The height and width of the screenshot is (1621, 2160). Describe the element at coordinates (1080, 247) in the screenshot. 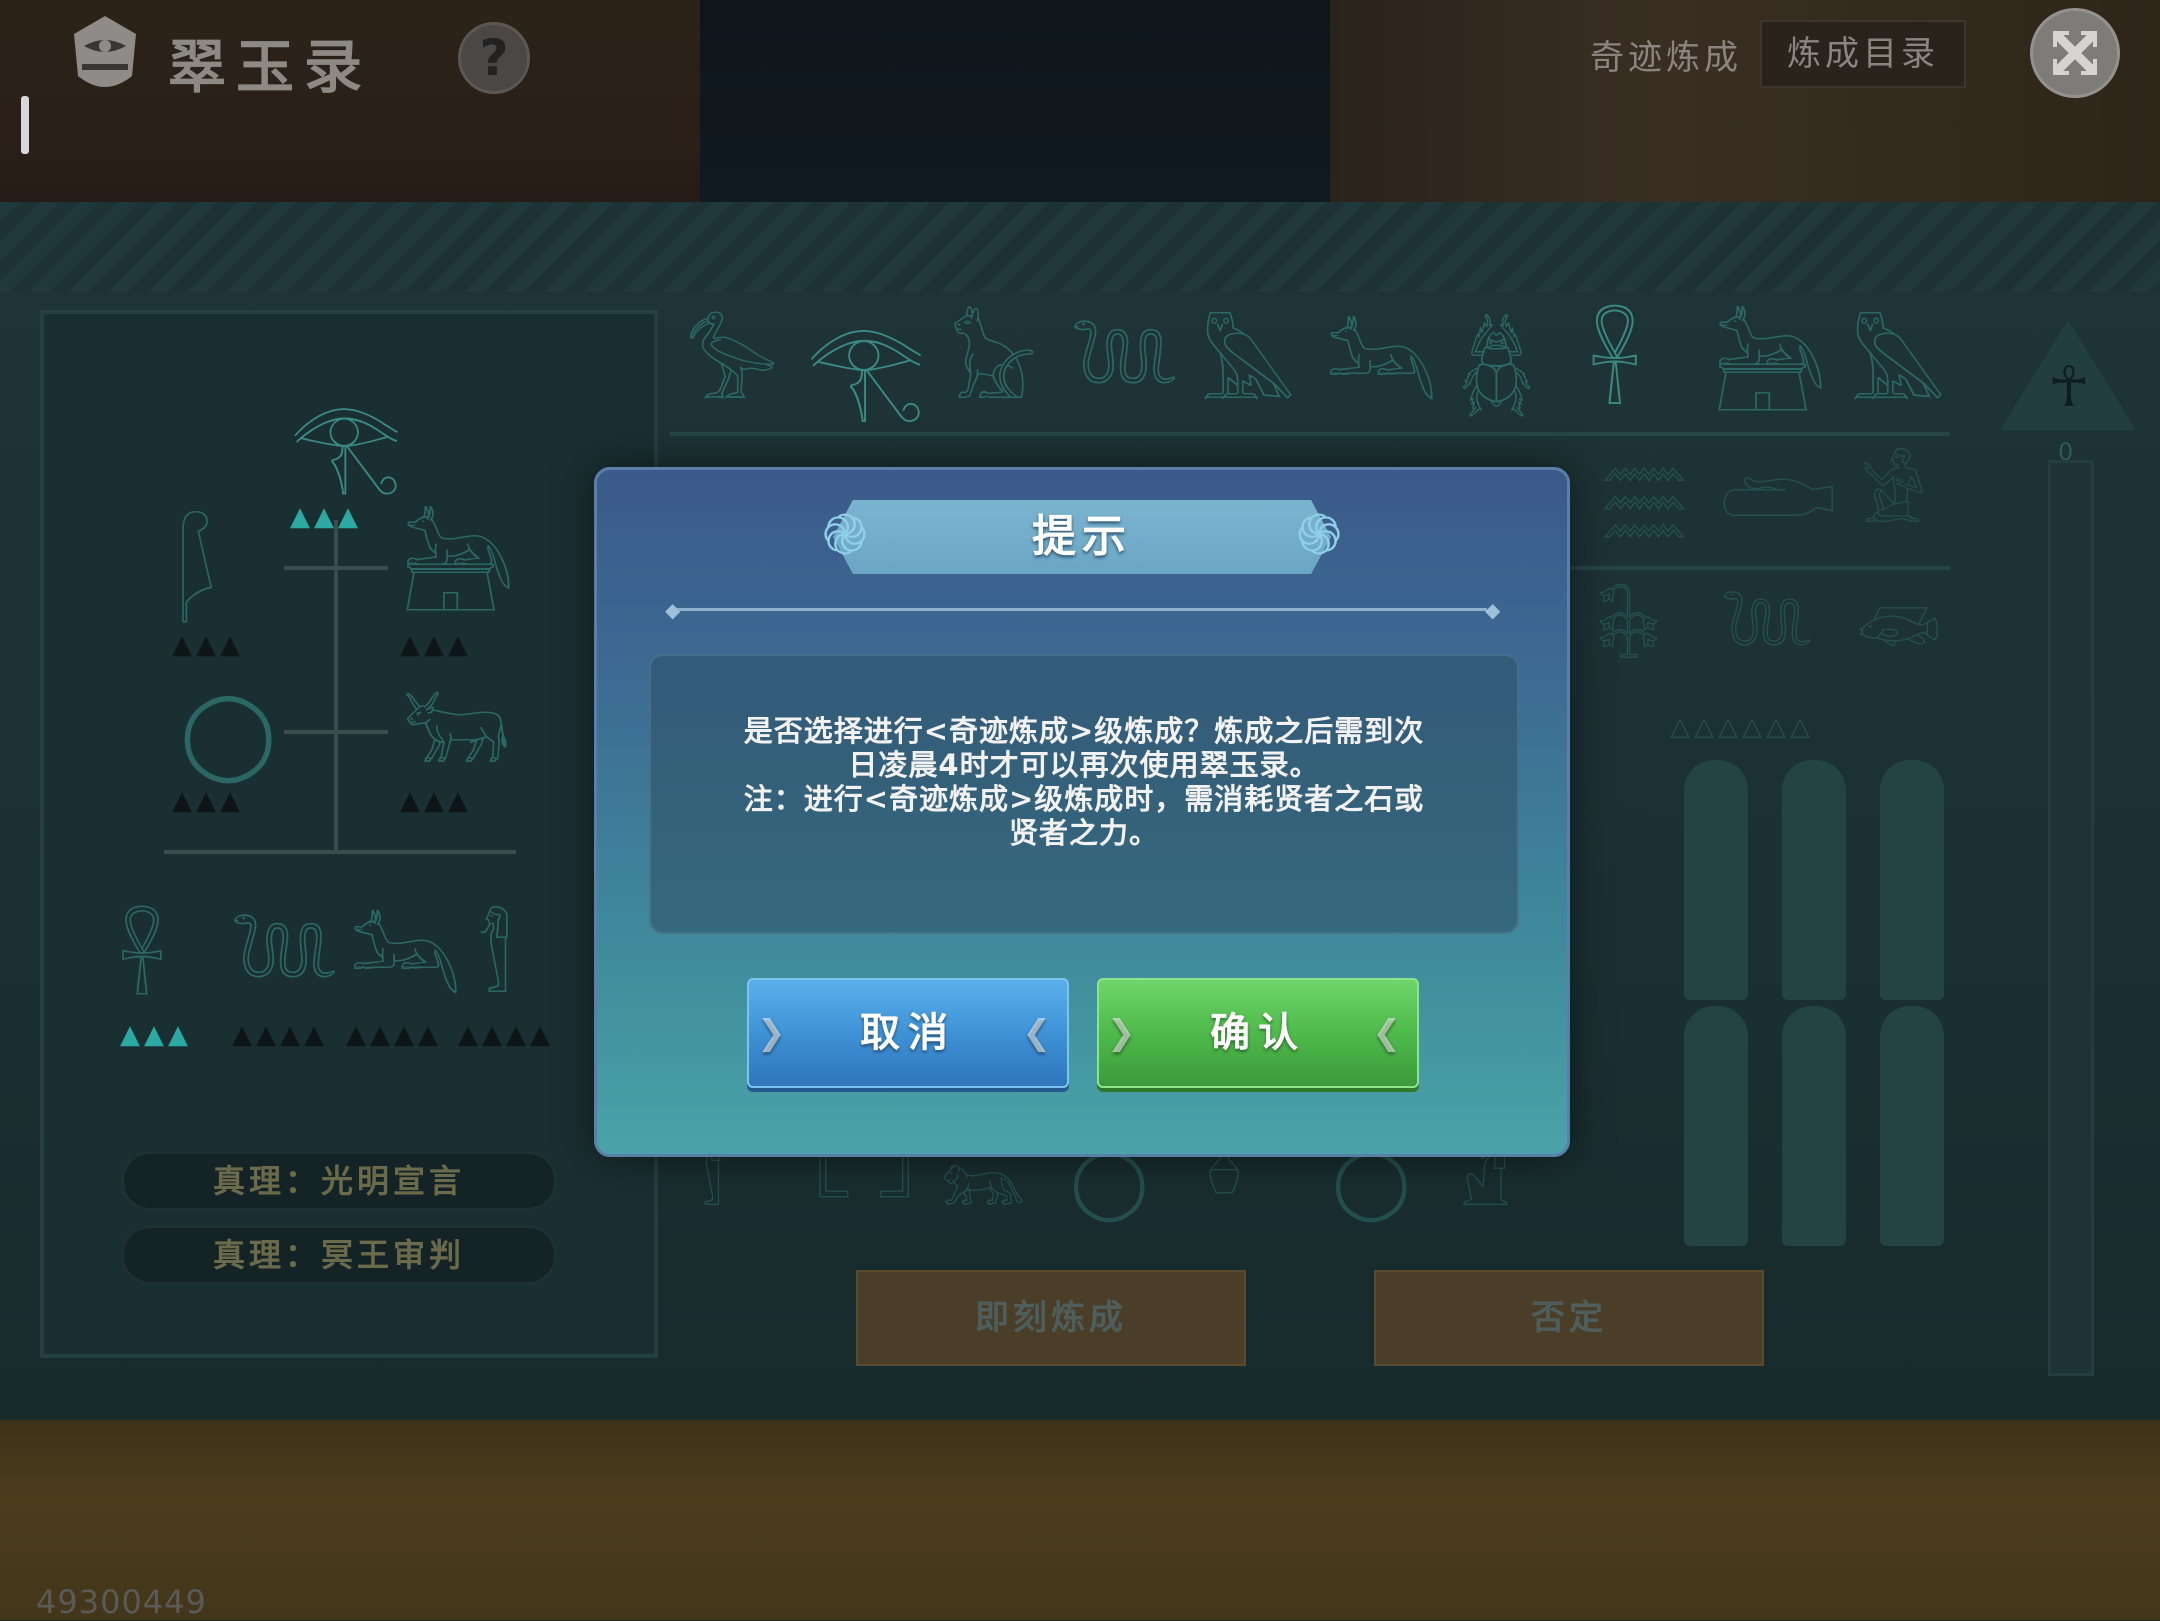

I see `decorative-band` at that location.